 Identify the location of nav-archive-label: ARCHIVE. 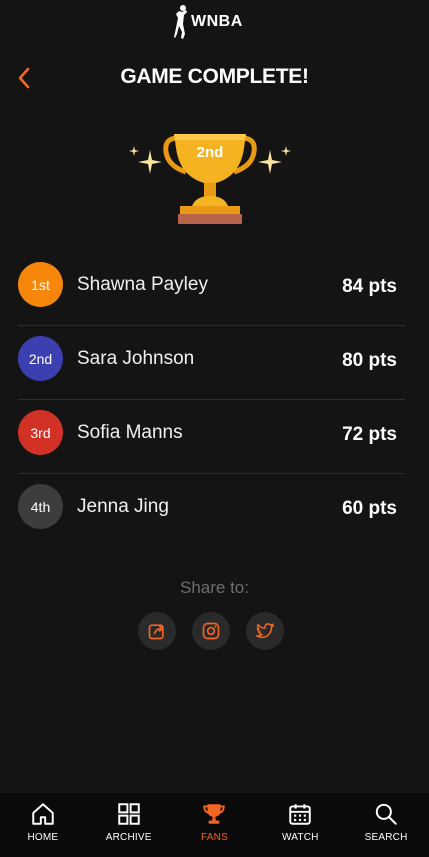
(128, 837).